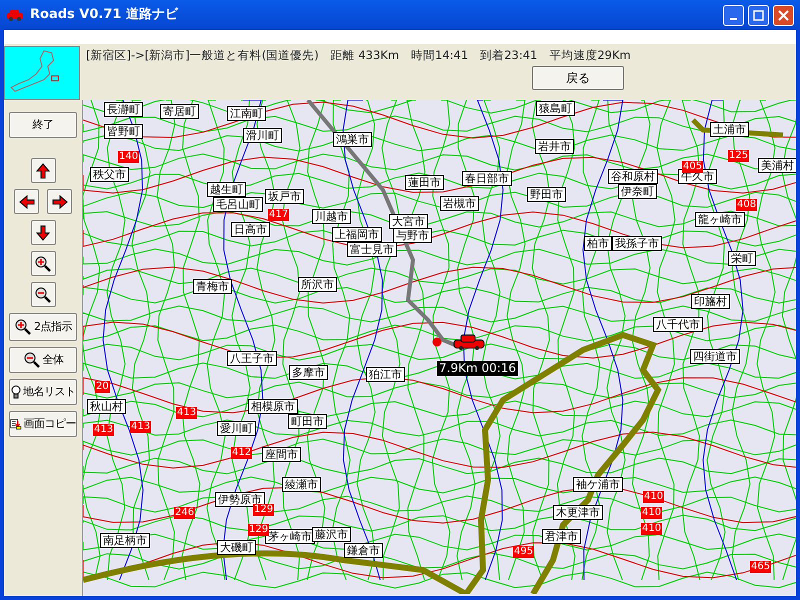 This screenshot has width=800, height=600. Describe the element at coordinates (123, 131) in the screenshot. I see `place-label: 皆野町` at that location.